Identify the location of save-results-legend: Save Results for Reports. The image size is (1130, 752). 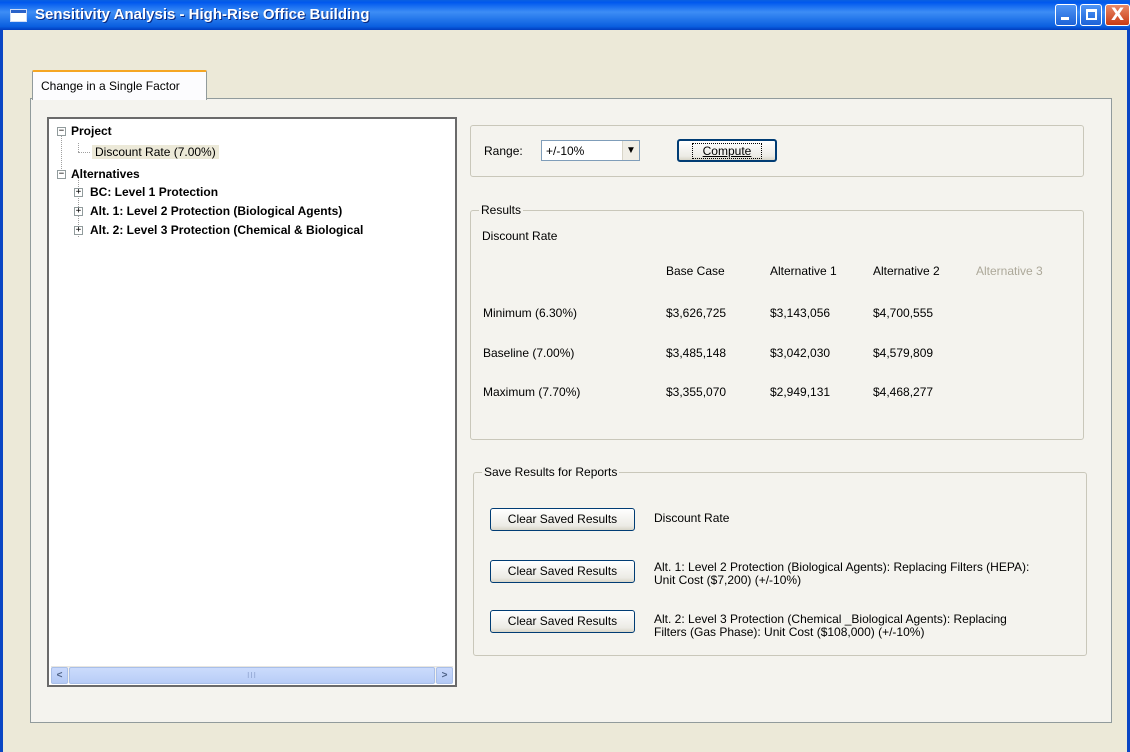
(551, 472).